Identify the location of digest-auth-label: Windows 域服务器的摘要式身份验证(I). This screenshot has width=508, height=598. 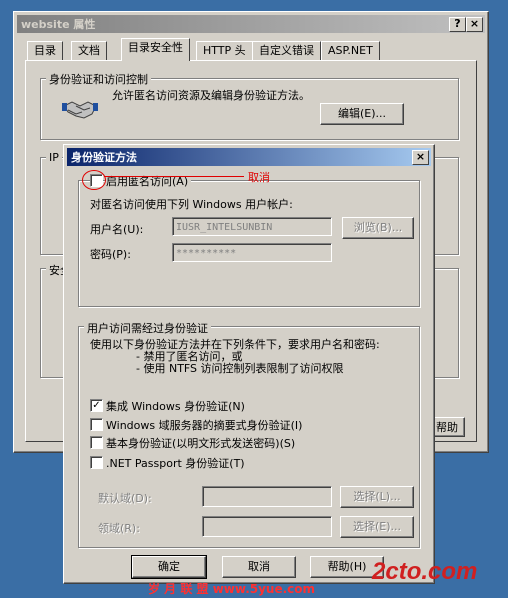
(204, 425).